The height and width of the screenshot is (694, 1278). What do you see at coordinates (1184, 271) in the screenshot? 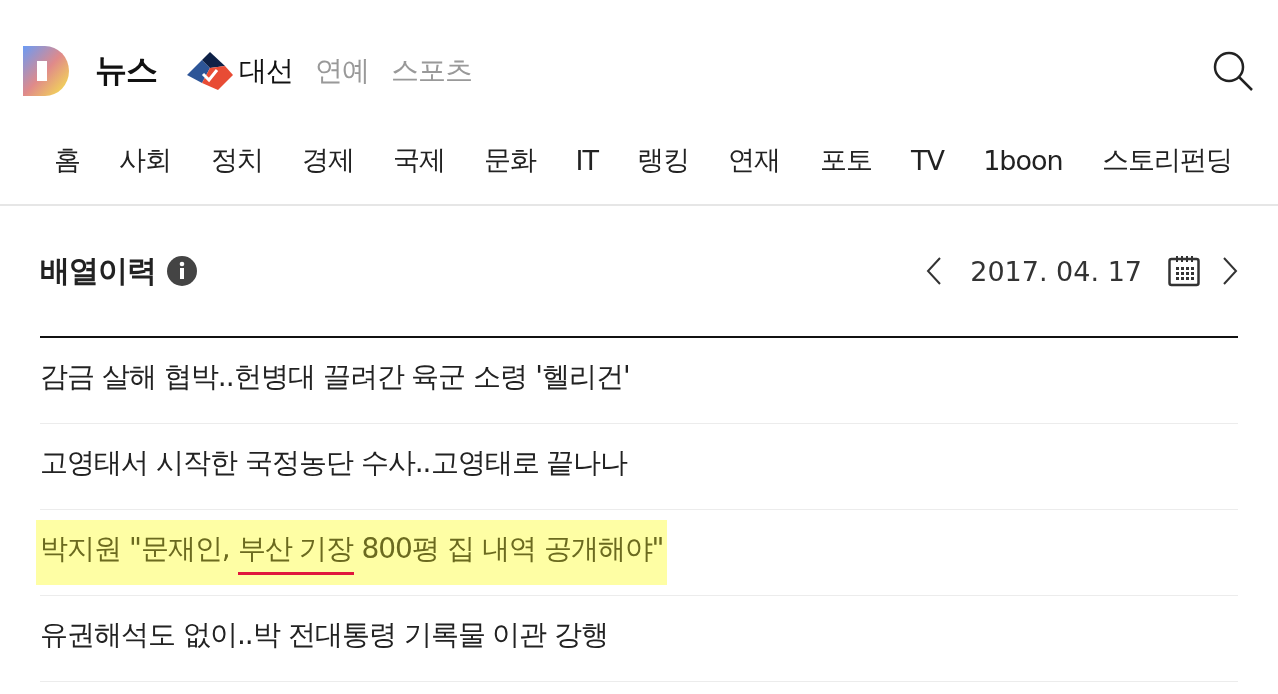
I see `calendar-icon` at bounding box center [1184, 271].